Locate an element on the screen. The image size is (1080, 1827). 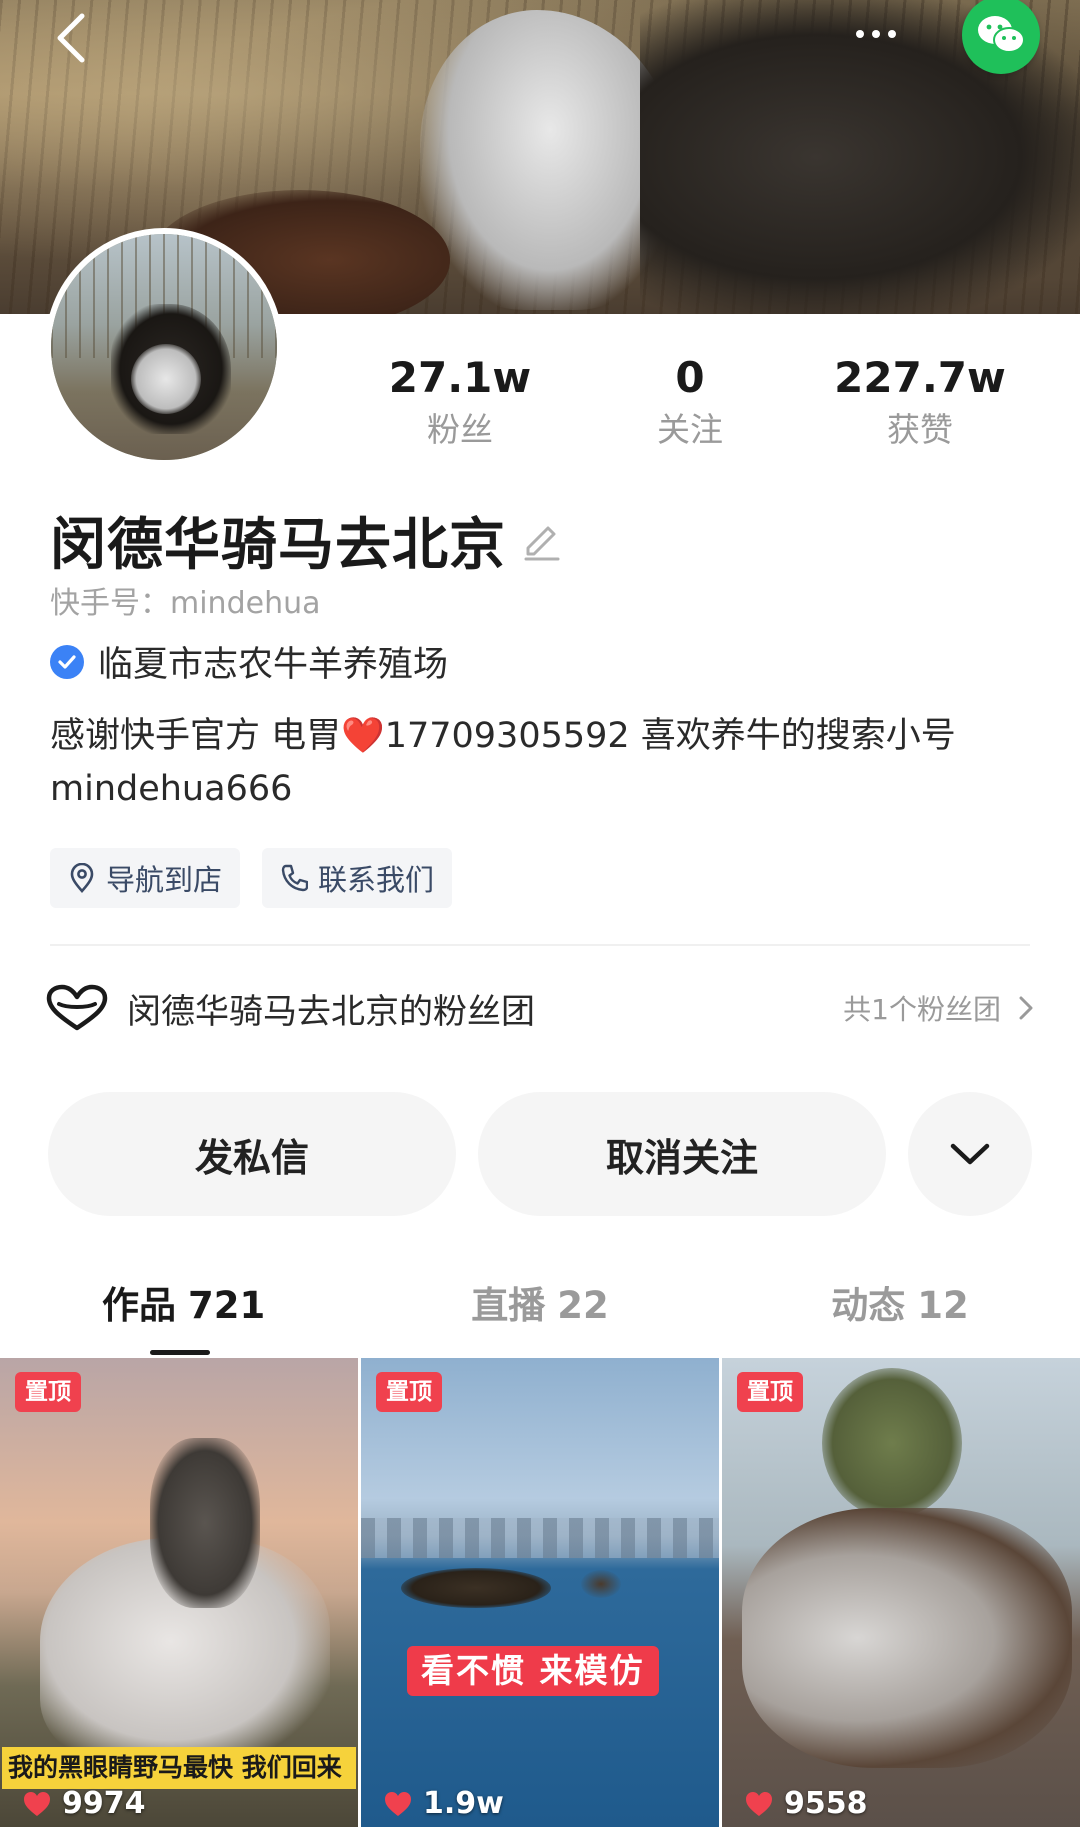
stat-followers: 27.1w 粉丝 is located at coordinates (460, 407).